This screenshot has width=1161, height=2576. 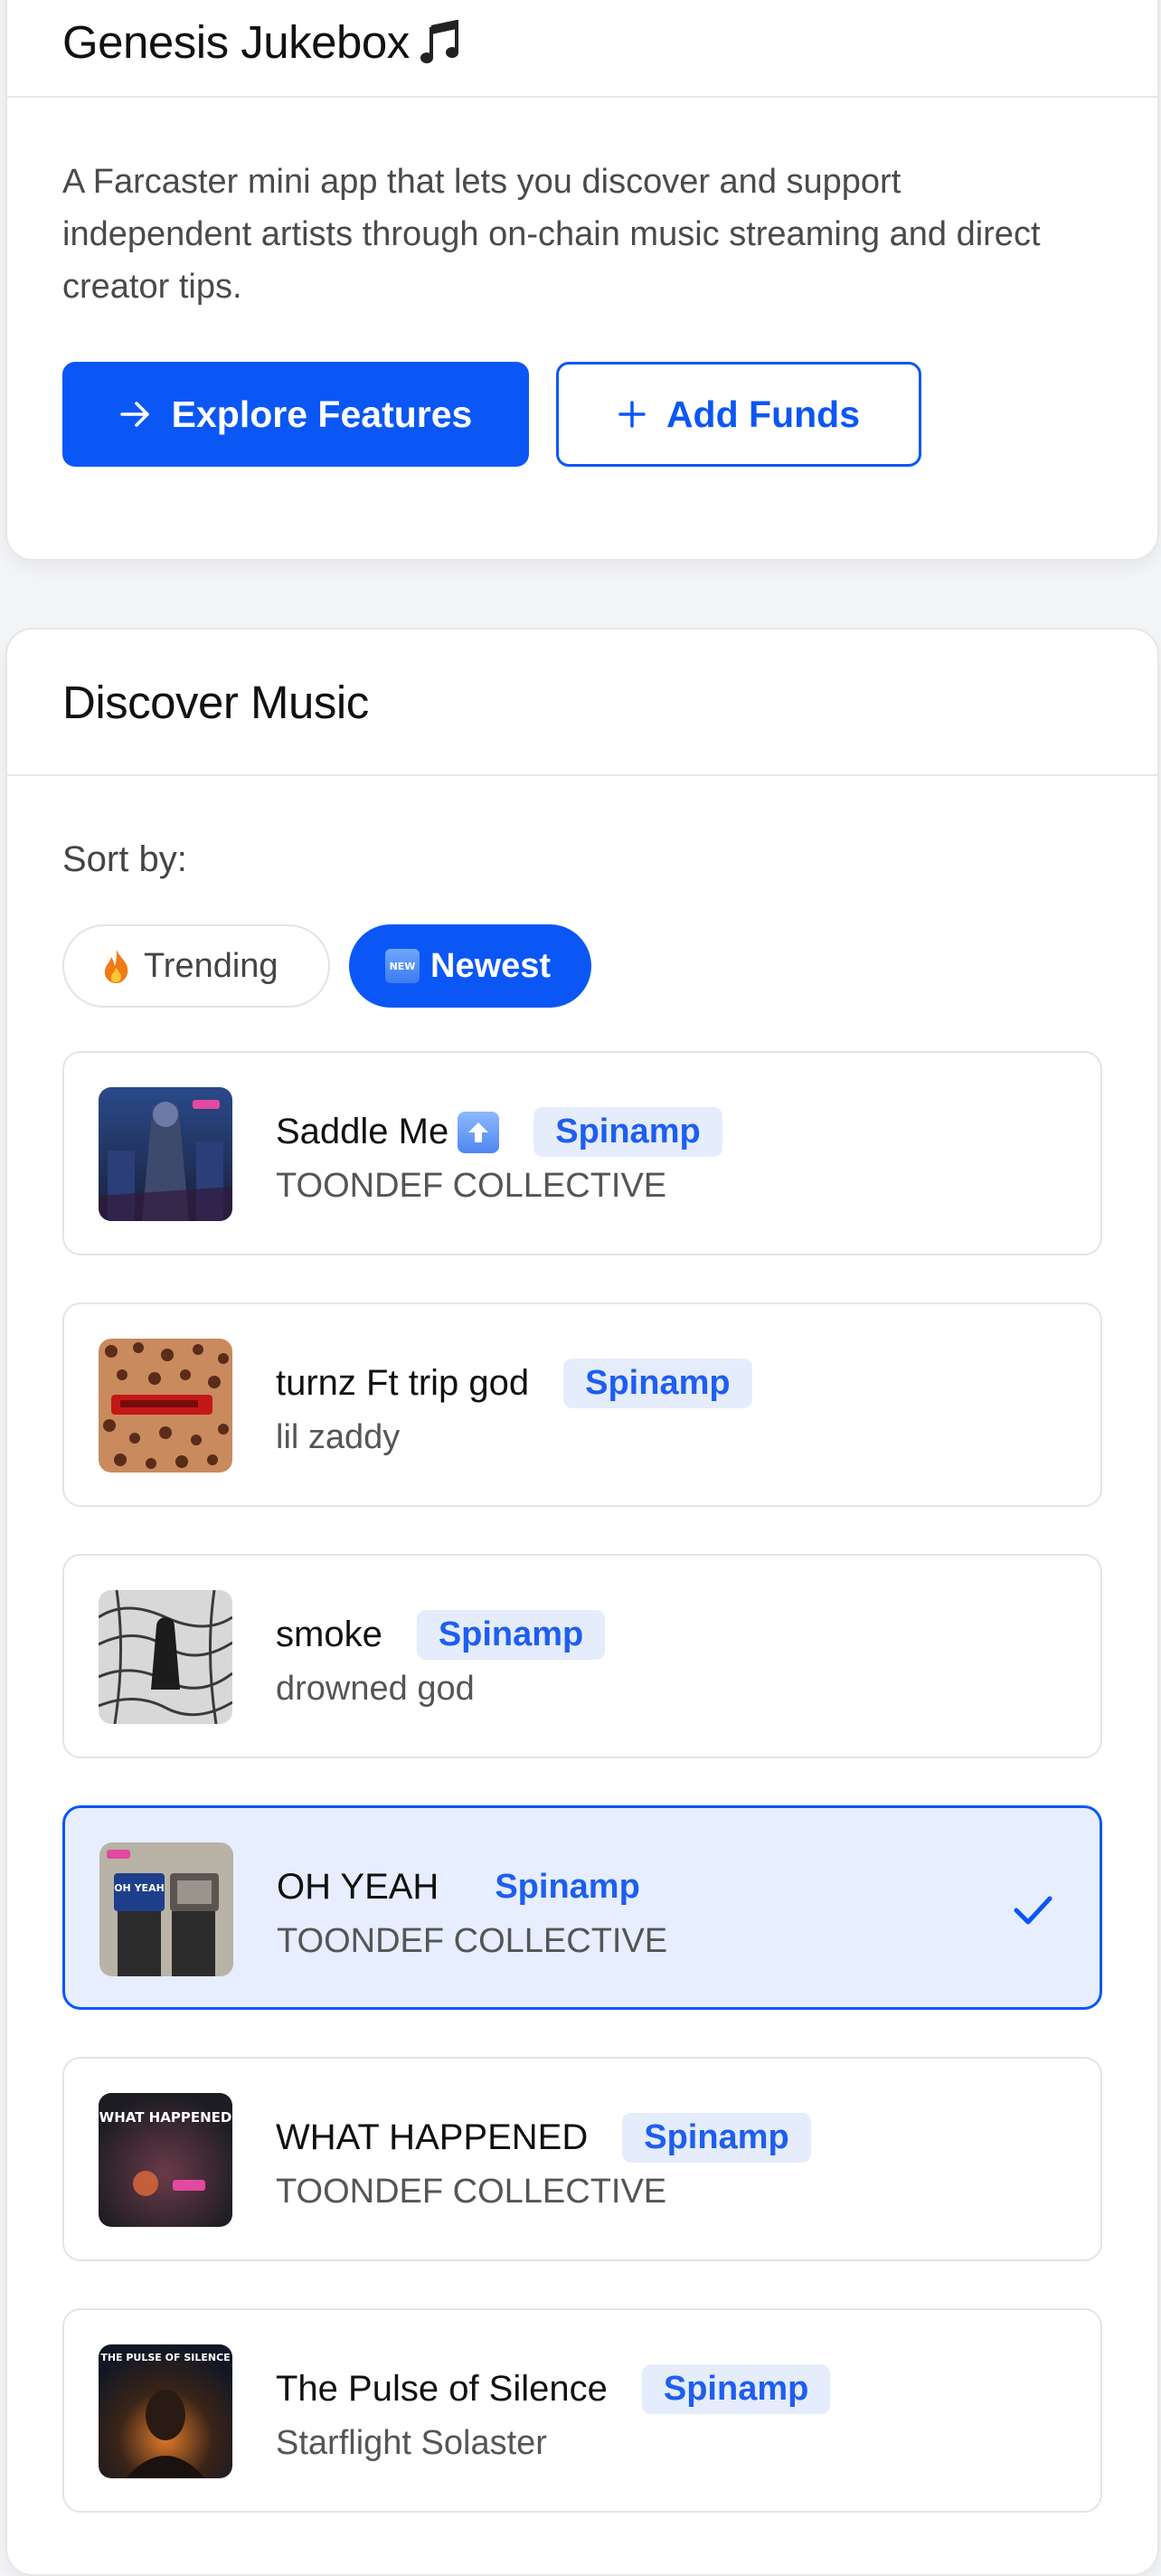 I want to click on track-artist: drowned god, so click(x=375, y=1689).